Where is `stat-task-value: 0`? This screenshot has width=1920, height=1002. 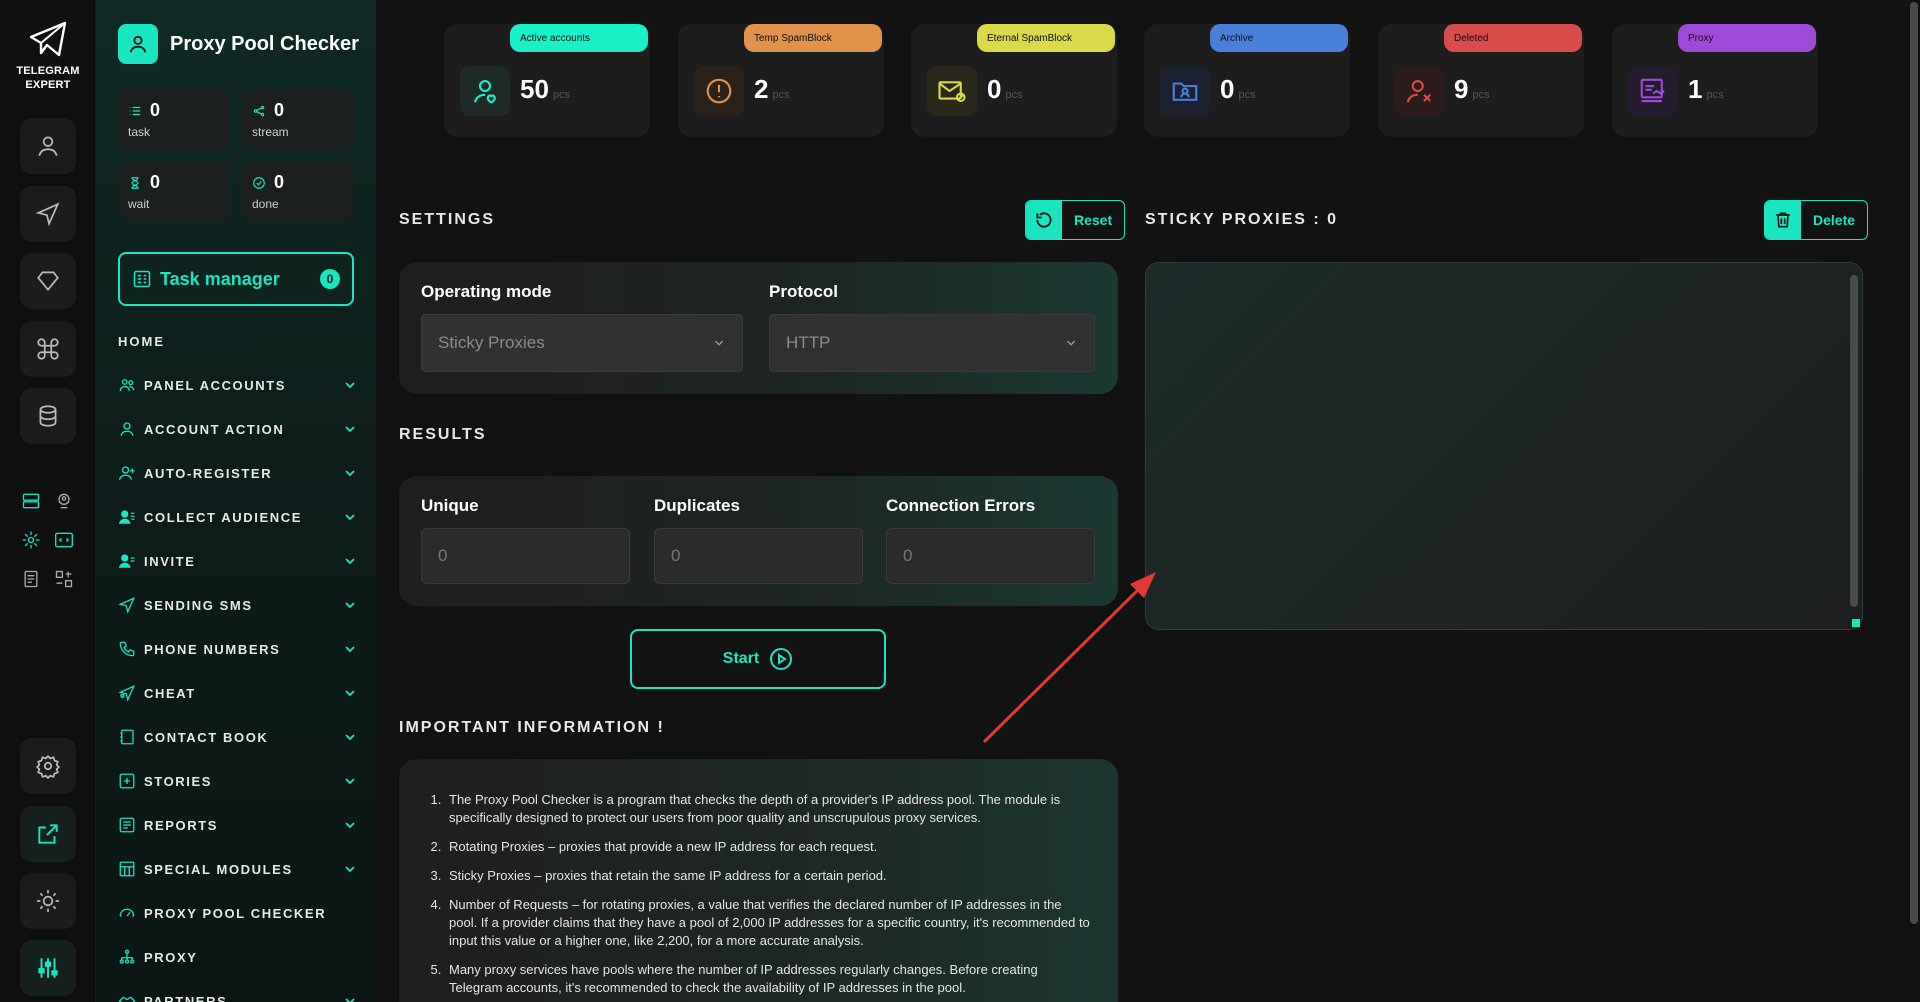 stat-task-value: 0 is located at coordinates (155, 110).